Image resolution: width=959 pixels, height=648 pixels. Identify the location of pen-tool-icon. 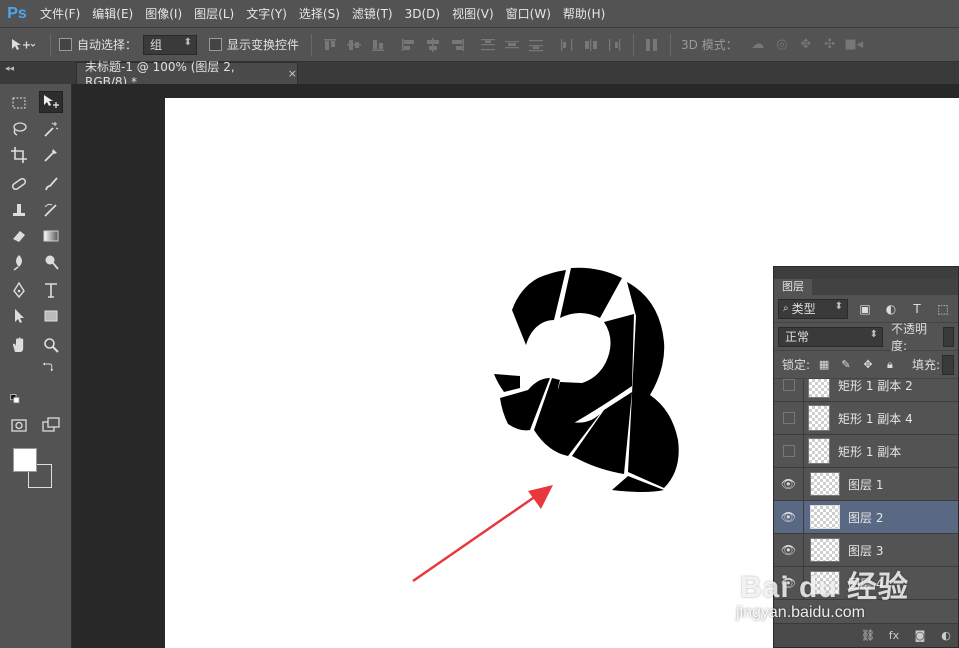
(19, 290).